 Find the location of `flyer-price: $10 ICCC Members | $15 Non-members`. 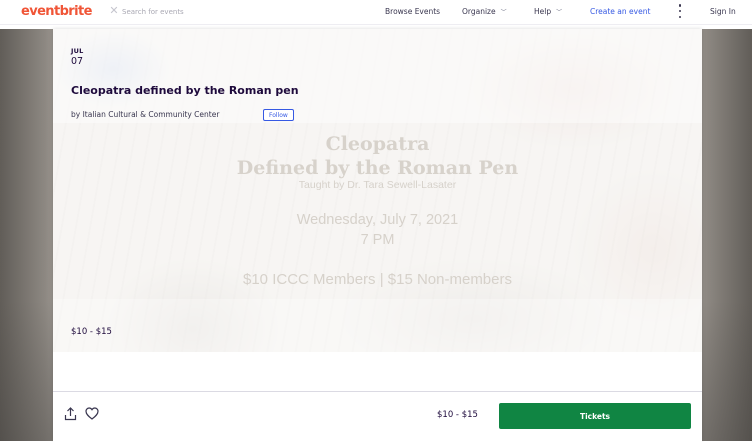

flyer-price: $10 ICCC Members | $15 Non-members is located at coordinates (377, 279).